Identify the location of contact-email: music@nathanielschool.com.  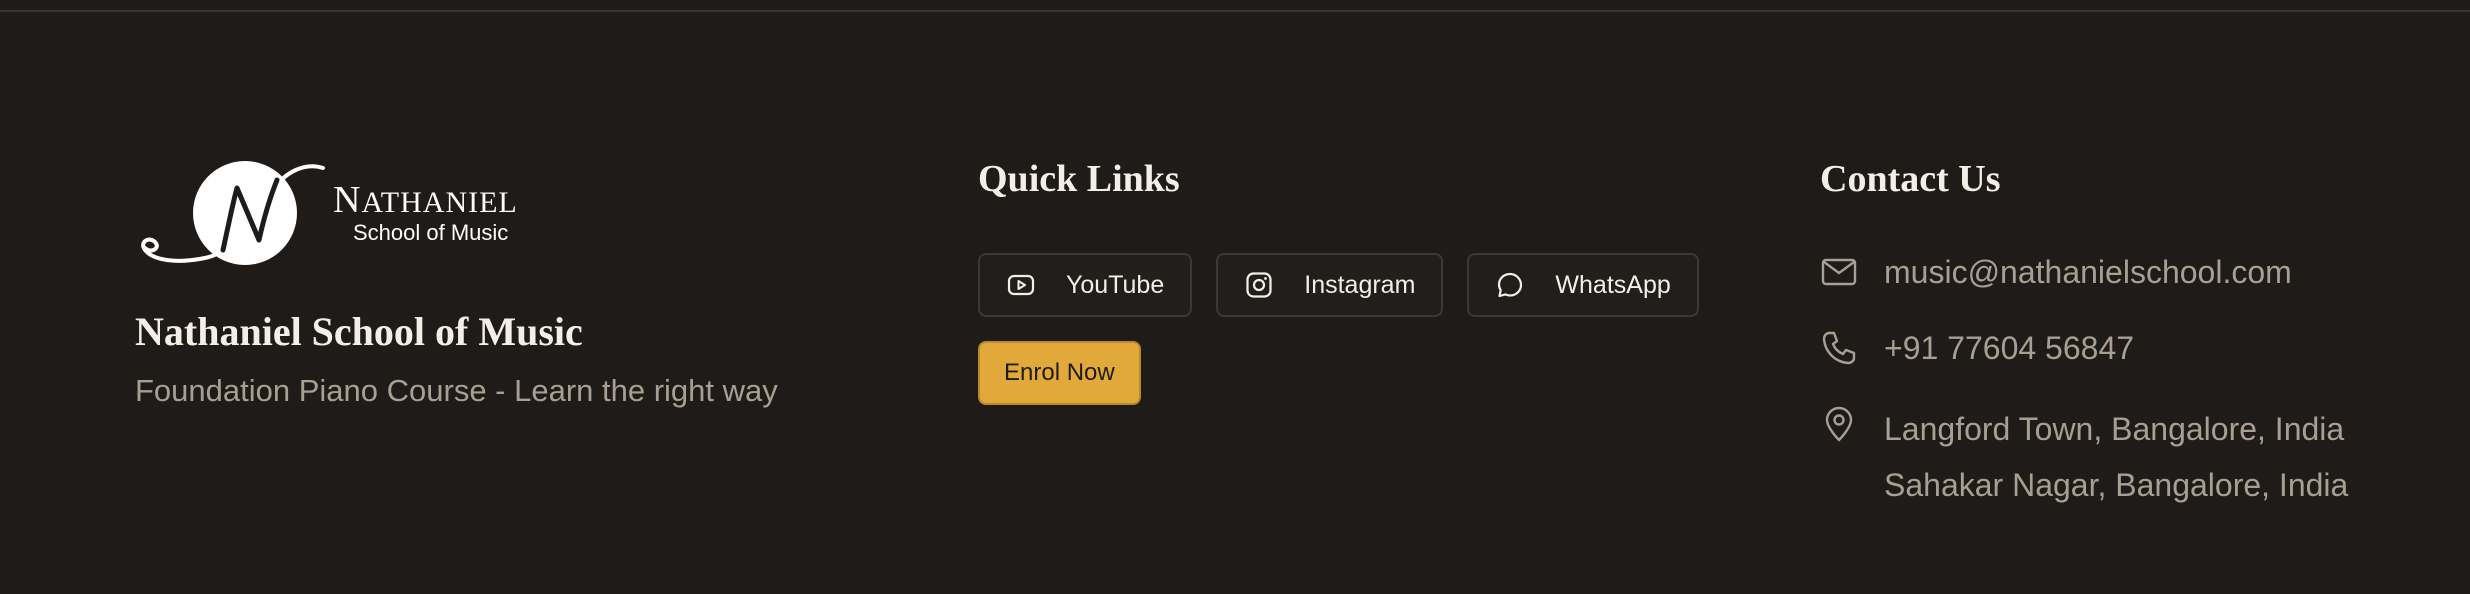
(2140, 274).